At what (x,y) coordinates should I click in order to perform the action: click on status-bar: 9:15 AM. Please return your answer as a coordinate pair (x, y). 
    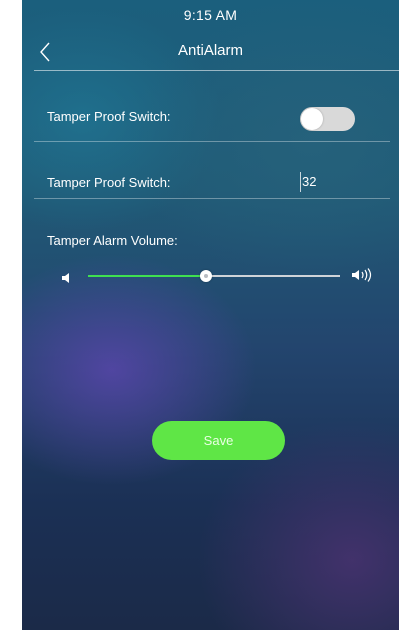
    Looking at the image, I should click on (210, 13).